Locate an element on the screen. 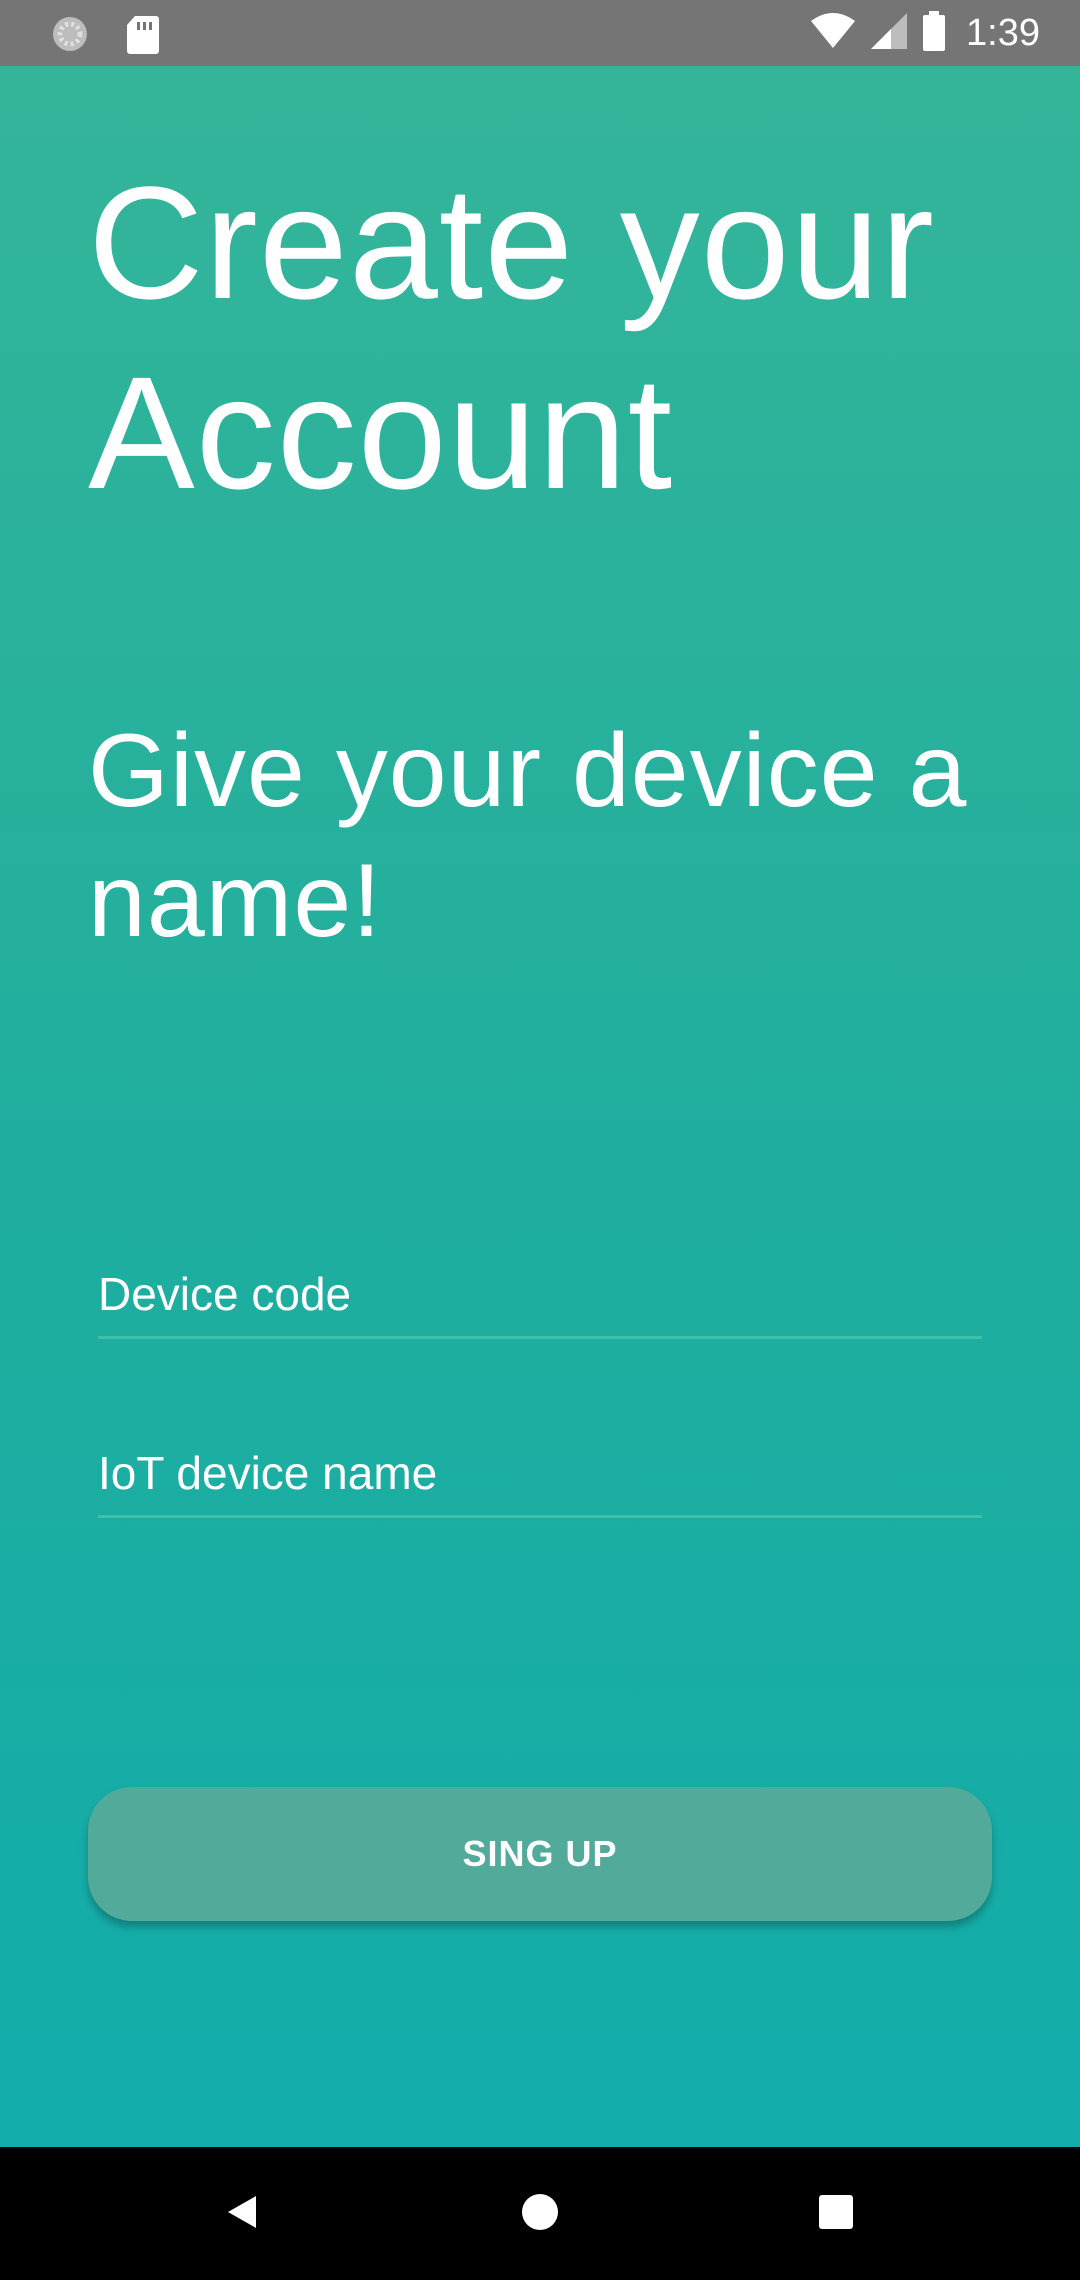 The width and height of the screenshot is (1080, 2280). status-bar: 1:39 is located at coordinates (540, 33).